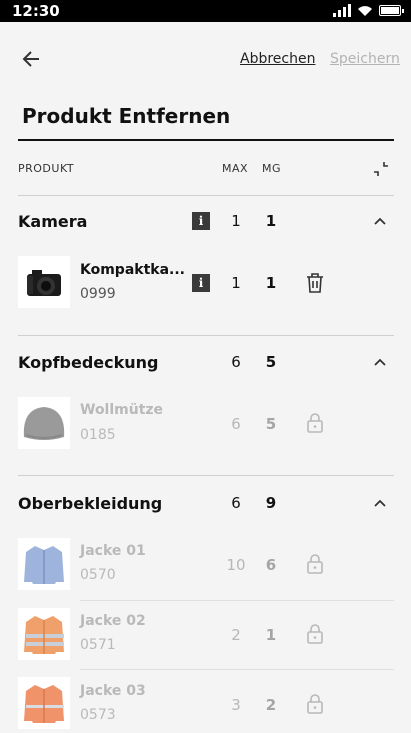 This screenshot has height=733, width=411. What do you see at coordinates (272, 168) in the screenshot?
I see `column-header-mg: MG` at bounding box center [272, 168].